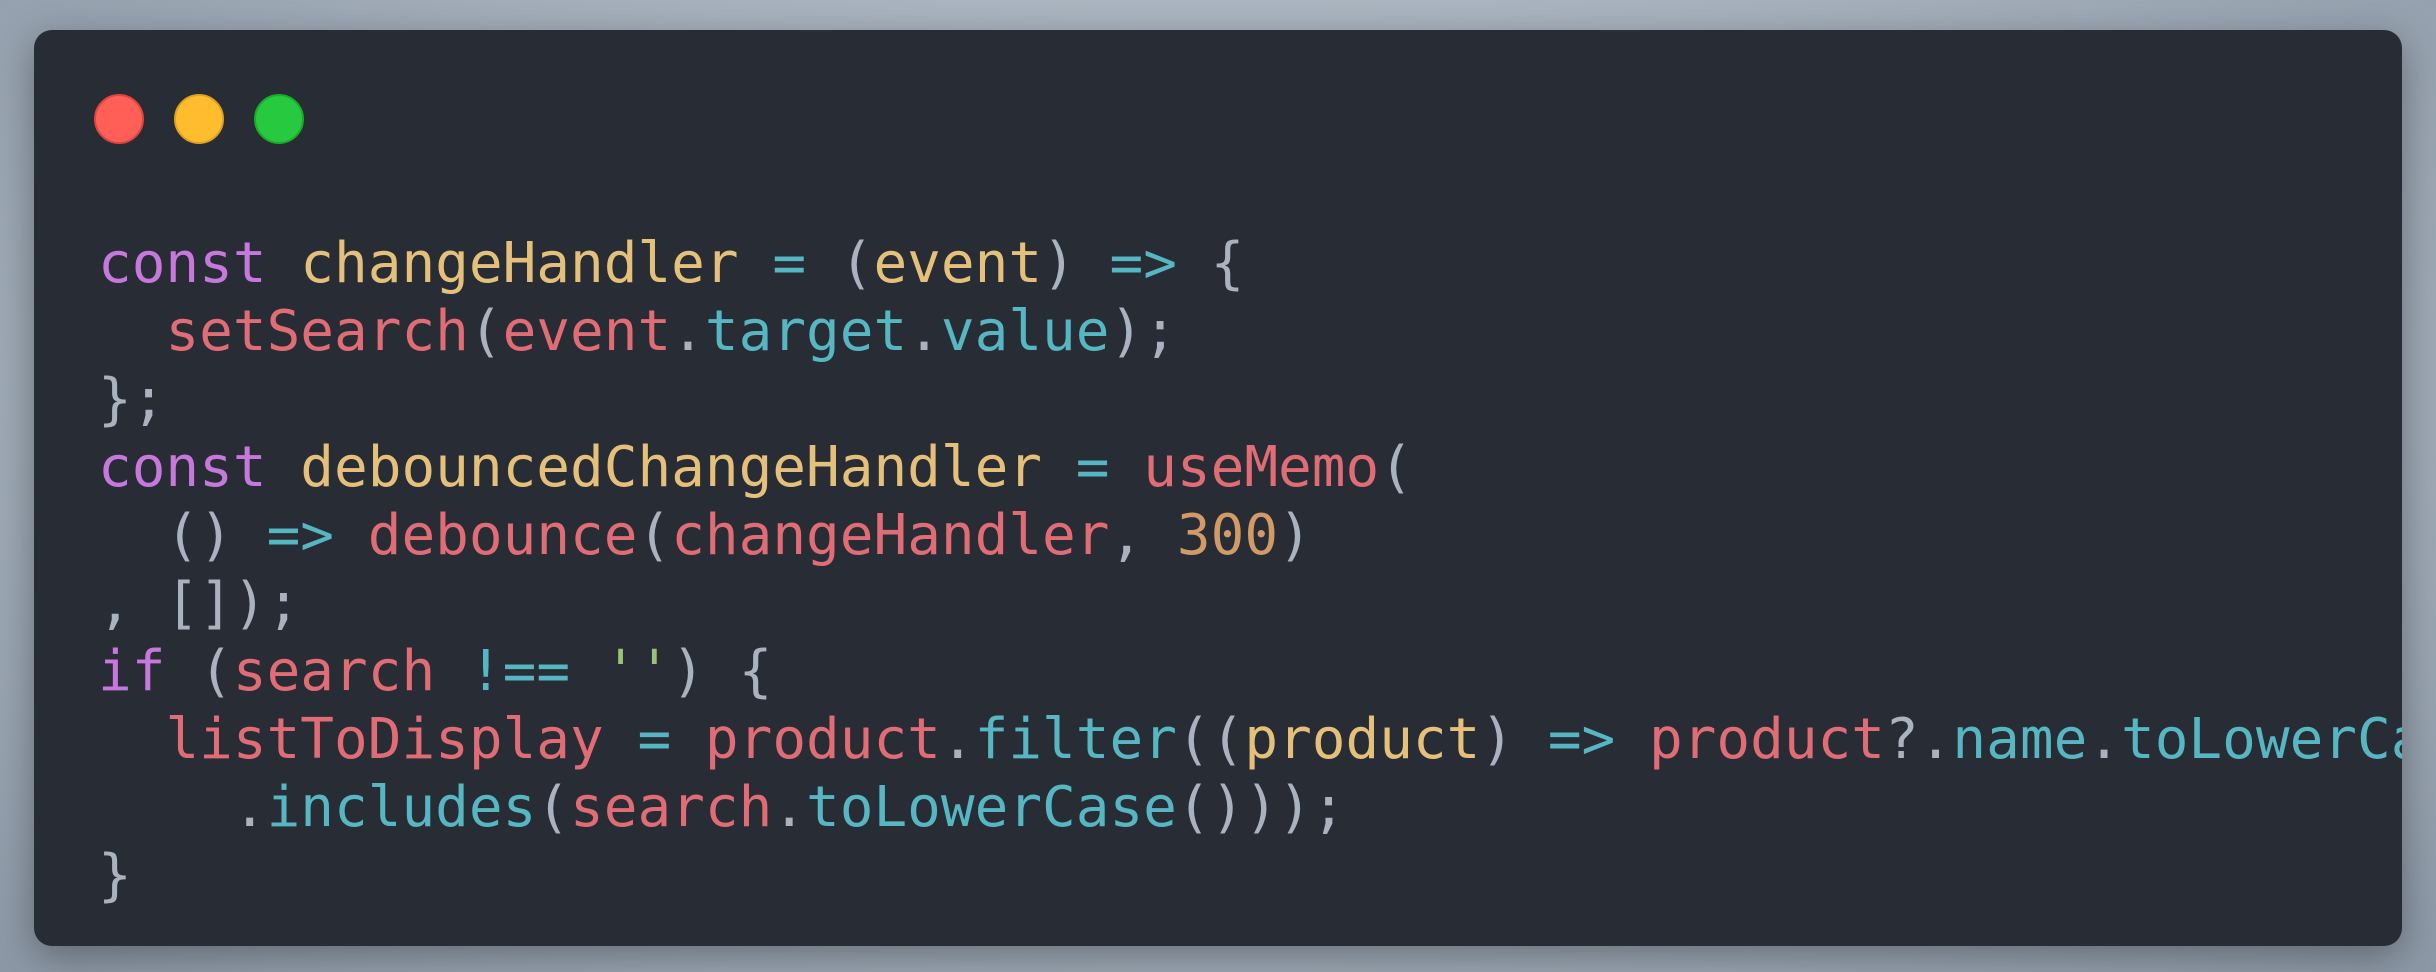 Image resolution: width=2436 pixels, height=972 pixels. What do you see at coordinates (1261, 807) in the screenshot?
I see `code-token-punct: ()));` at bounding box center [1261, 807].